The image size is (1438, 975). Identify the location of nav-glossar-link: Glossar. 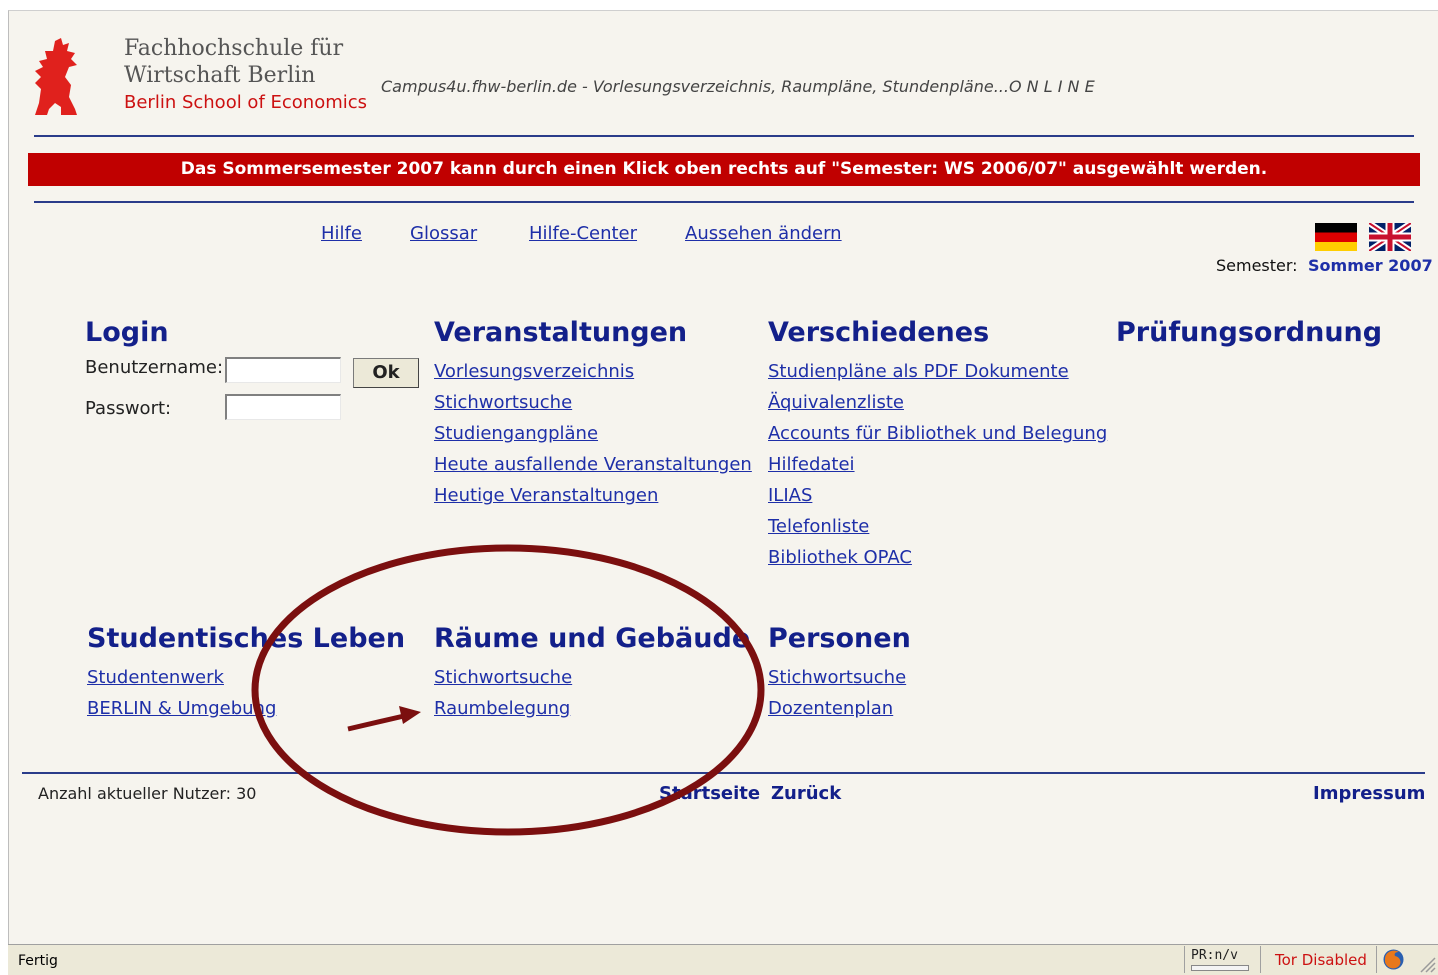
(443, 233).